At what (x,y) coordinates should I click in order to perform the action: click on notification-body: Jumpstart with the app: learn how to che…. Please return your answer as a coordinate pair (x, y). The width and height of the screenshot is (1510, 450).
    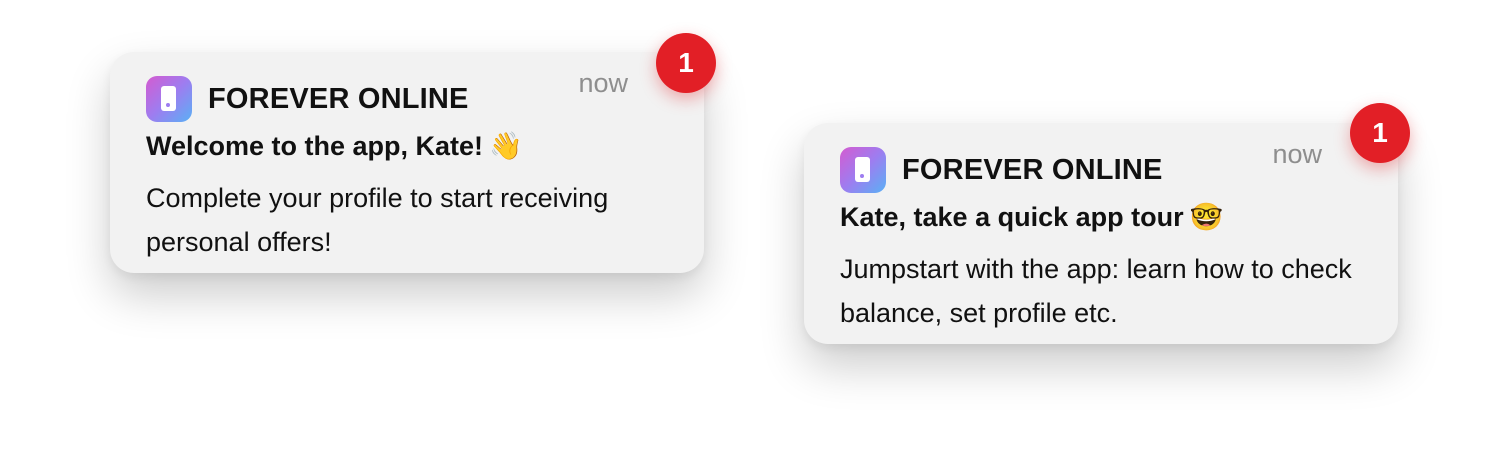
    Looking at the image, I should click on (1096, 291).